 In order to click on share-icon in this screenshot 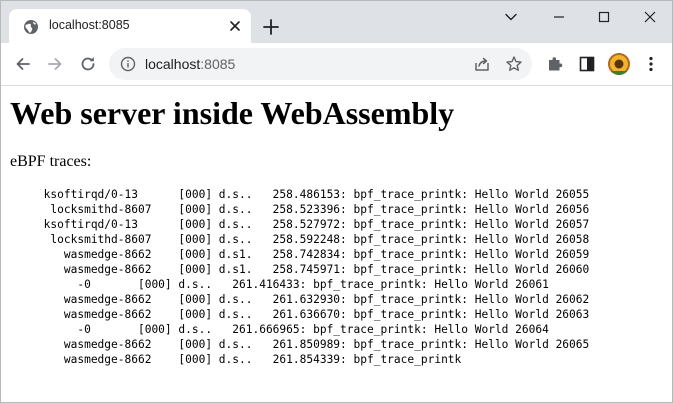, I will do `click(482, 64)`.